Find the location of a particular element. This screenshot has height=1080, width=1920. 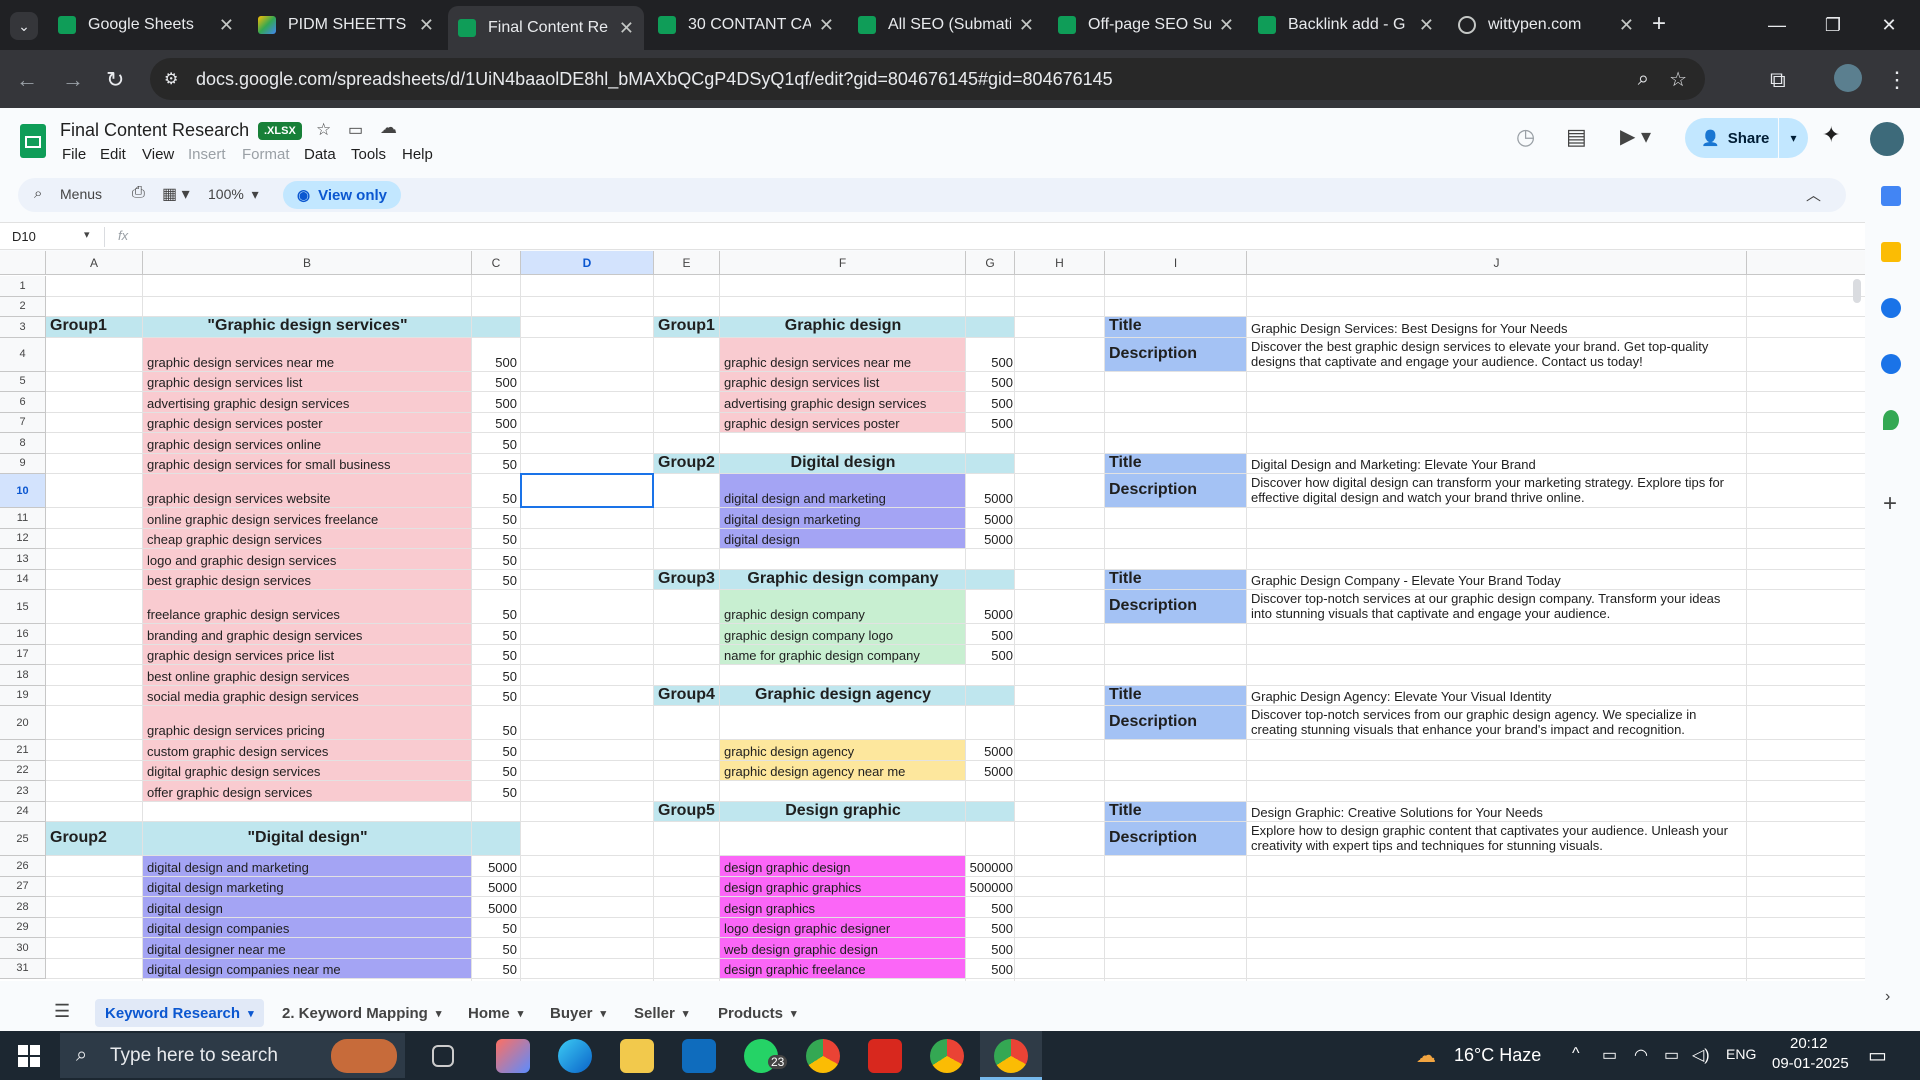

file-explorer-icon is located at coordinates (637, 1056).